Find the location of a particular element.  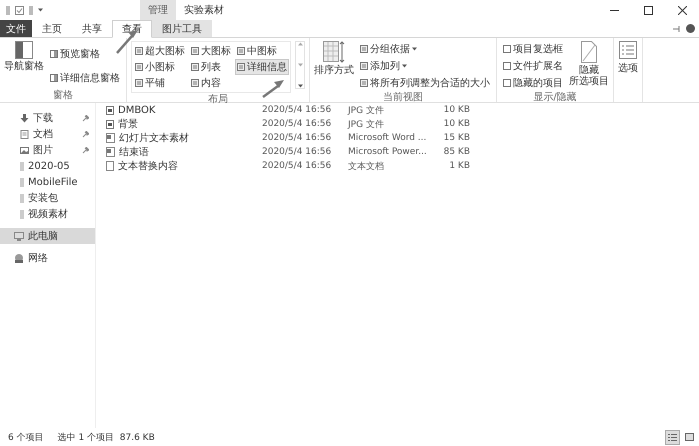

layout-option: 内容 is located at coordinates (211, 83).